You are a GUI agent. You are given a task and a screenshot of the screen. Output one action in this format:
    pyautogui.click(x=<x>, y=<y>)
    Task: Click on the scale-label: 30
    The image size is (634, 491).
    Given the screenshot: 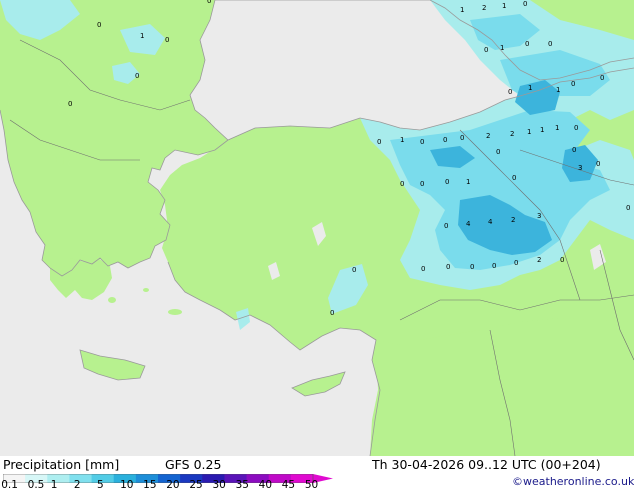 What is the action you would take?
    pyautogui.click(x=219, y=485)
    